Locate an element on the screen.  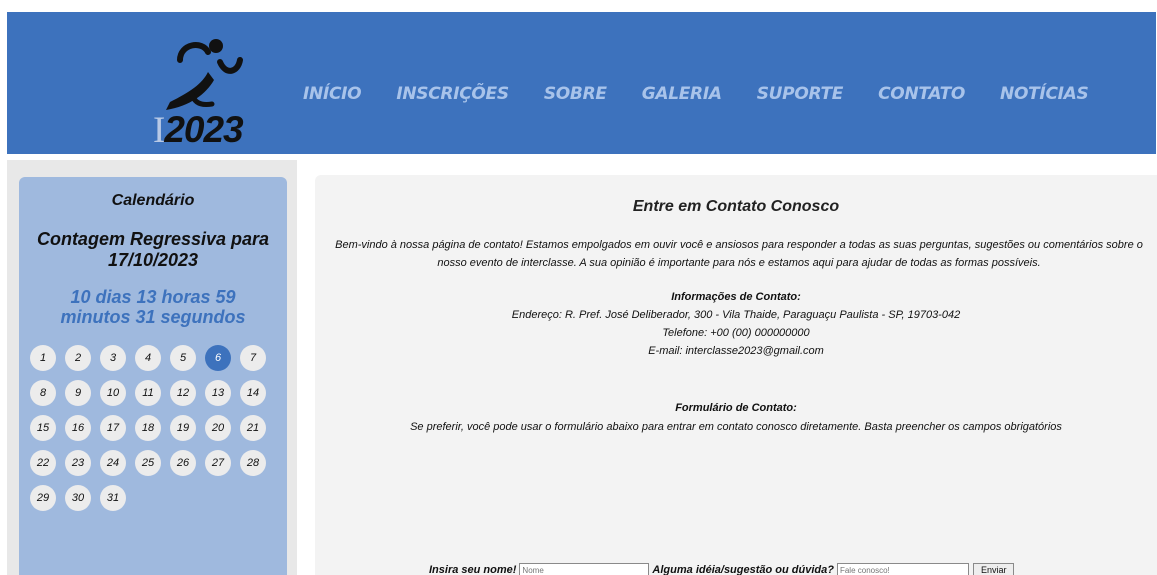
calendar-day: 28 is located at coordinates (253, 463).